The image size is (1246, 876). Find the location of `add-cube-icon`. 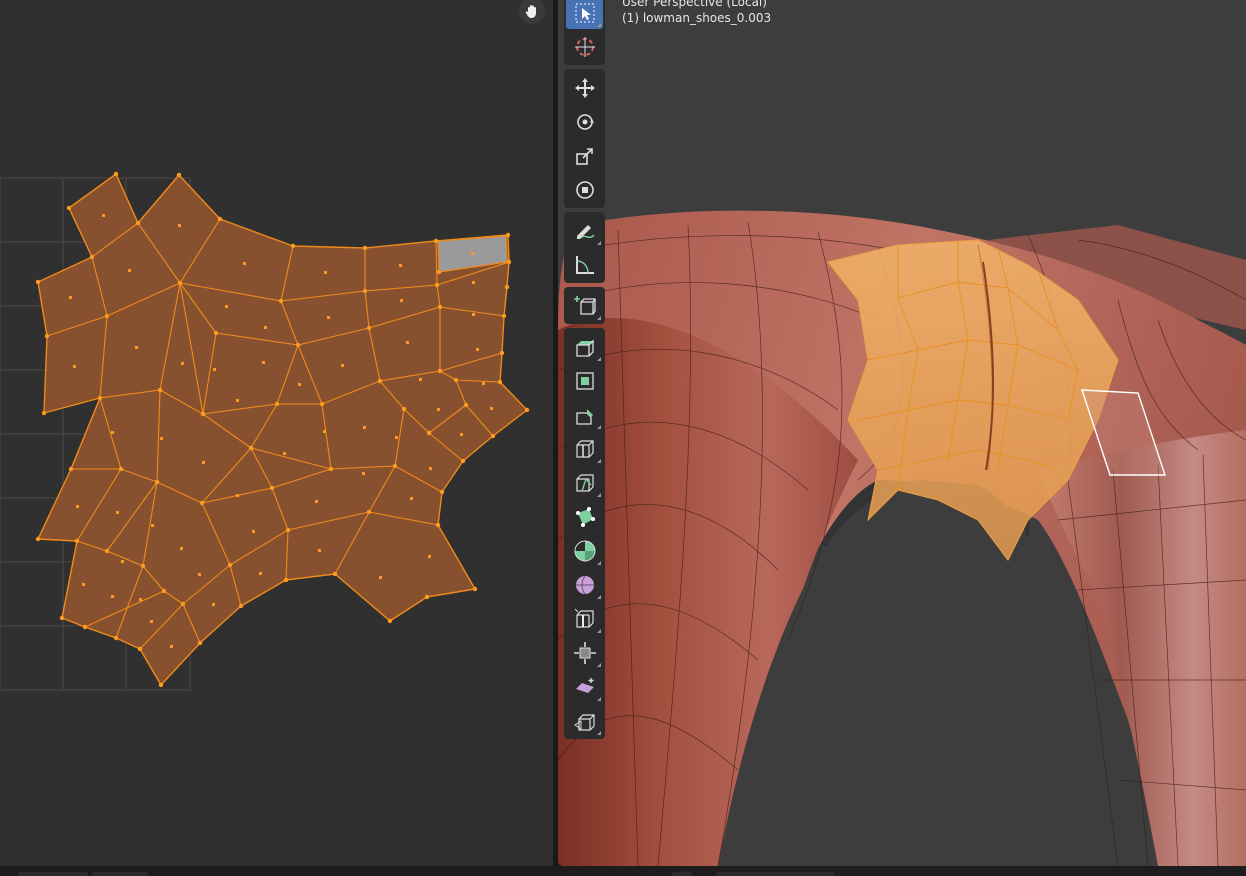

add-cube-icon is located at coordinates (584, 305).